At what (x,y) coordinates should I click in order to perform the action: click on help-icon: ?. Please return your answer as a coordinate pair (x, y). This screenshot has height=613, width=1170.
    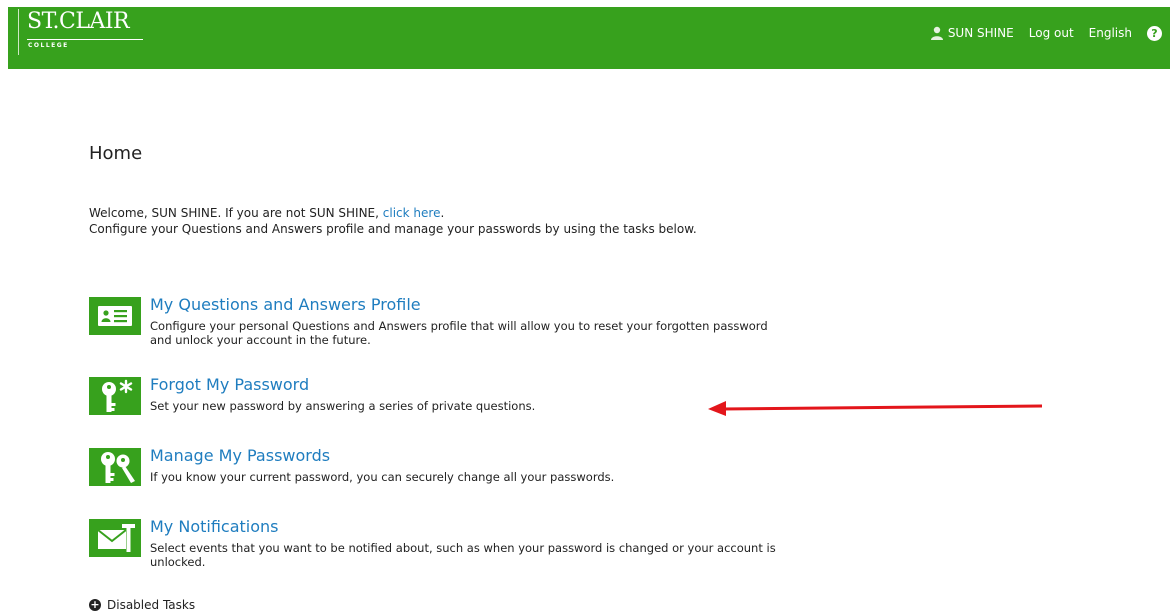
    Looking at the image, I should click on (1154, 33).